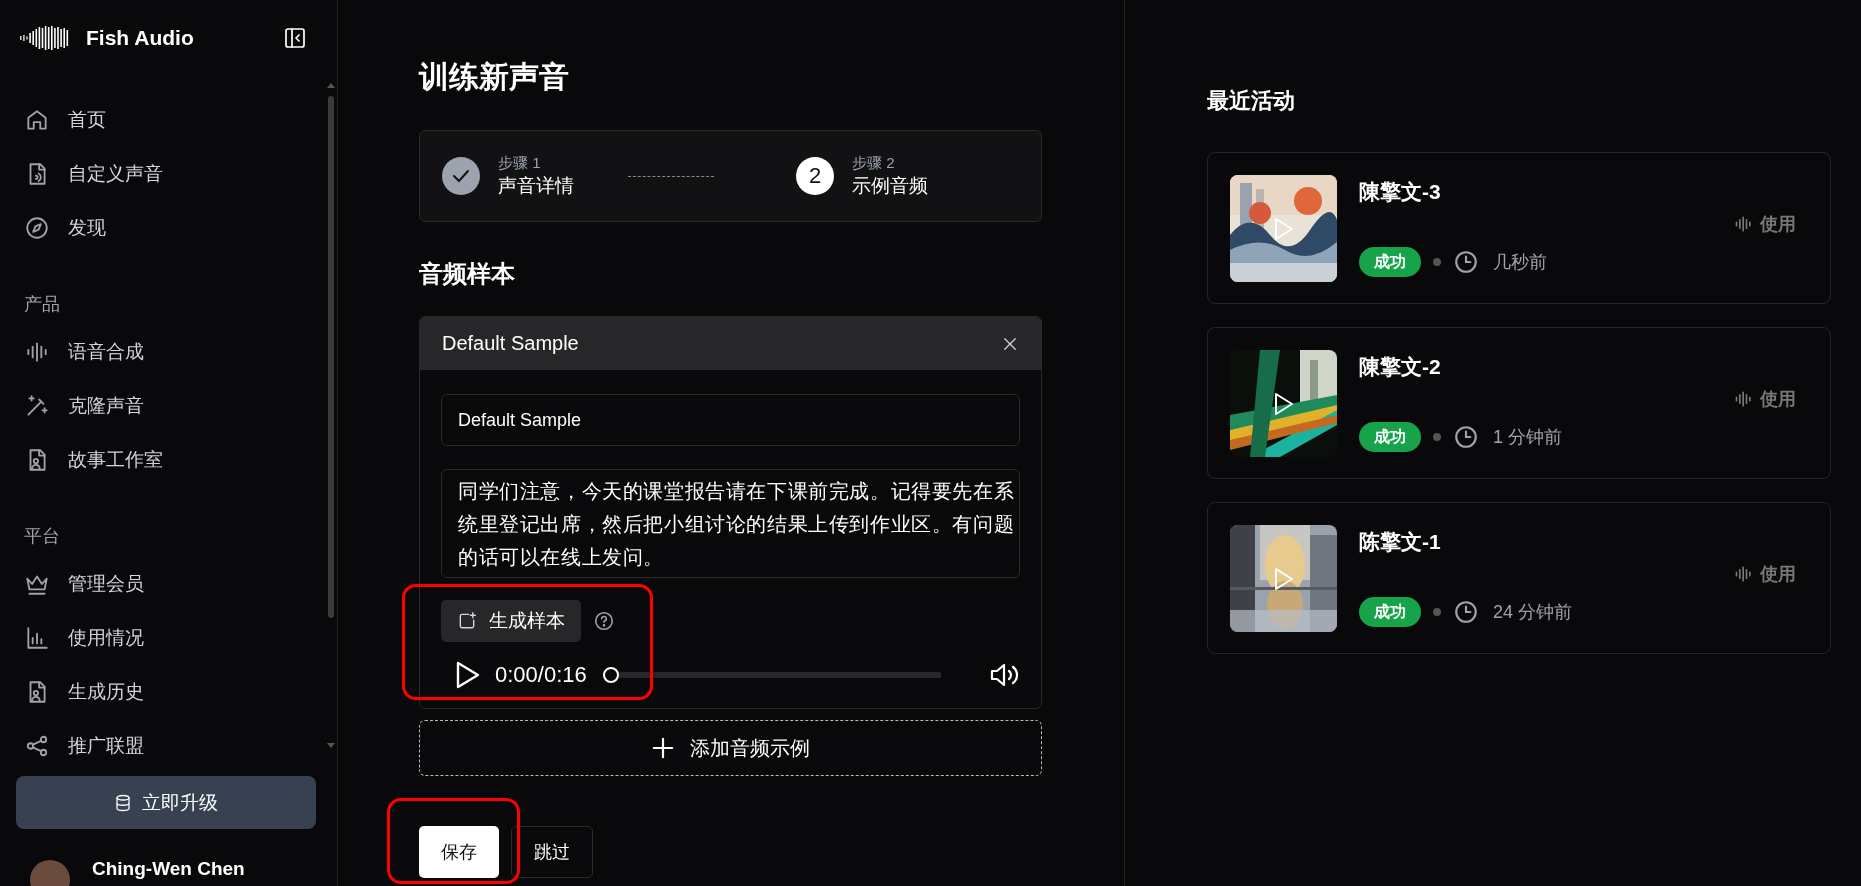 This screenshot has width=1861, height=886. Describe the element at coordinates (72, 352) in the screenshot. I see `nav-item: 语音合成` at that location.